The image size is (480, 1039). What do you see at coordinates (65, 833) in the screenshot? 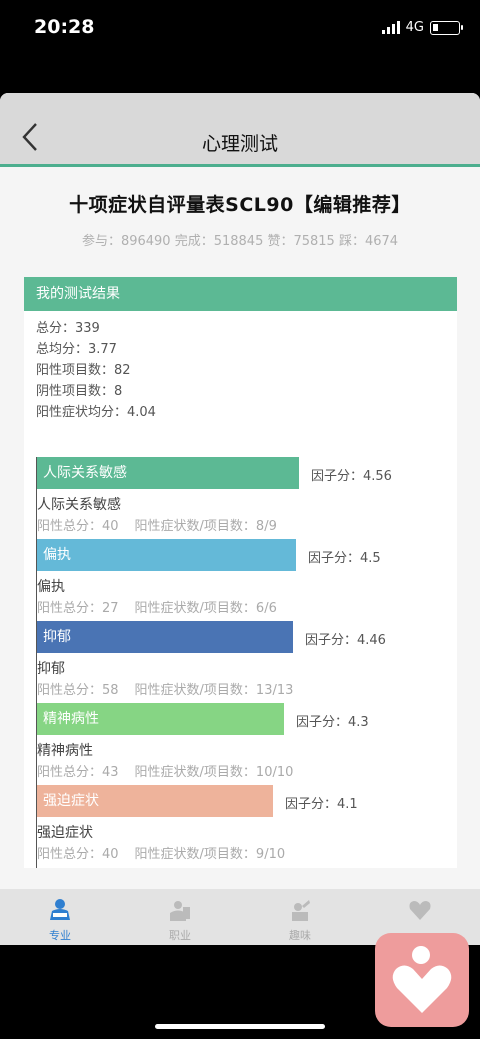
I see `factor-name: 强迫症状` at bounding box center [65, 833].